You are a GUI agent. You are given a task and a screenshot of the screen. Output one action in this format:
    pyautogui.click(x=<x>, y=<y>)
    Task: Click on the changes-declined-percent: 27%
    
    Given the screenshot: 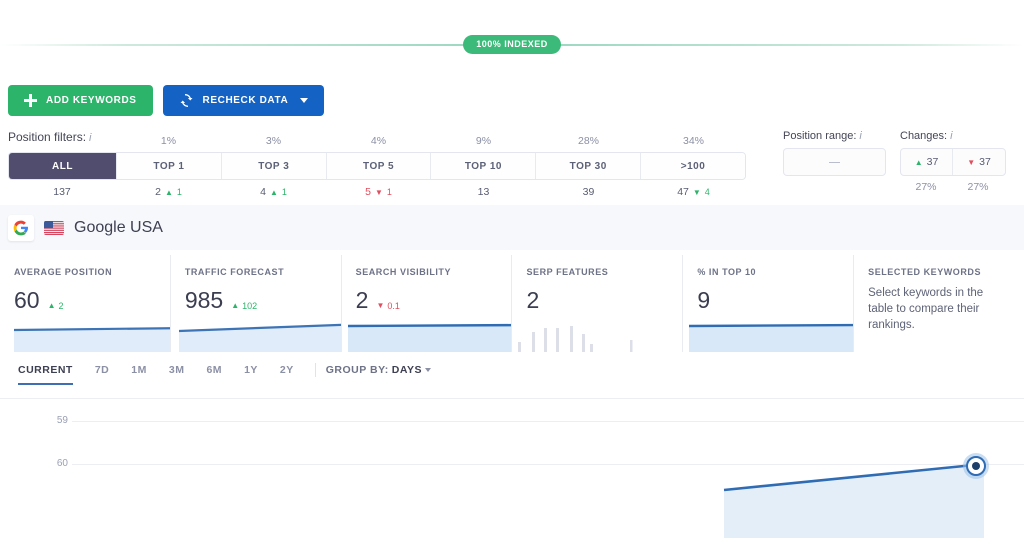 What is the action you would take?
    pyautogui.click(x=978, y=187)
    